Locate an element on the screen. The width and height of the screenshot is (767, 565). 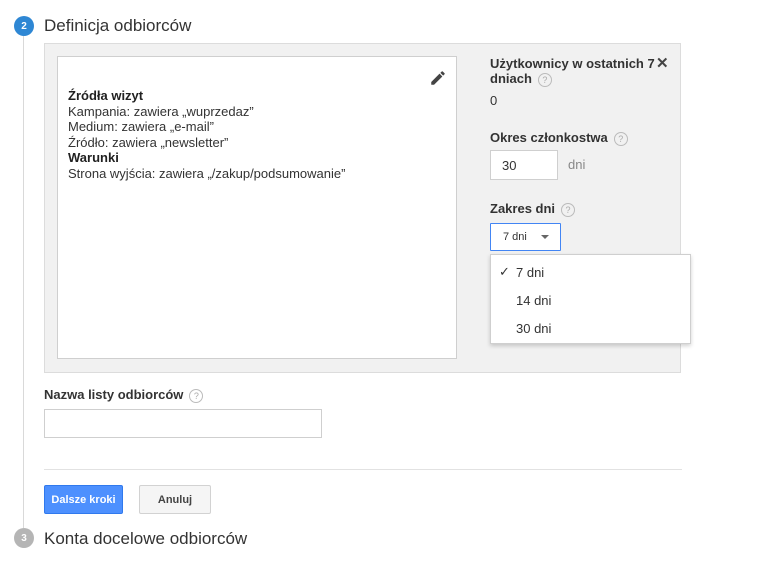
users-count: 0 is located at coordinates (494, 100).